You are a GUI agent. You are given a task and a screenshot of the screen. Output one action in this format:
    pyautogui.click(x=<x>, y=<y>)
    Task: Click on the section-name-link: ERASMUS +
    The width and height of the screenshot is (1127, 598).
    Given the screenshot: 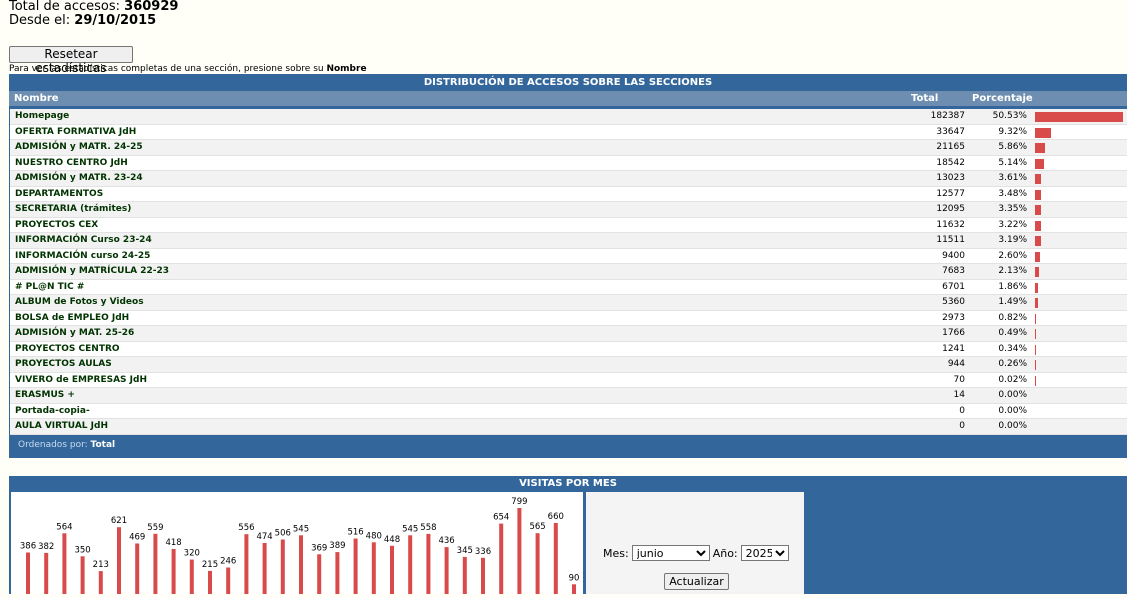 What is the action you would take?
    pyautogui.click(x=45, y=395)
    